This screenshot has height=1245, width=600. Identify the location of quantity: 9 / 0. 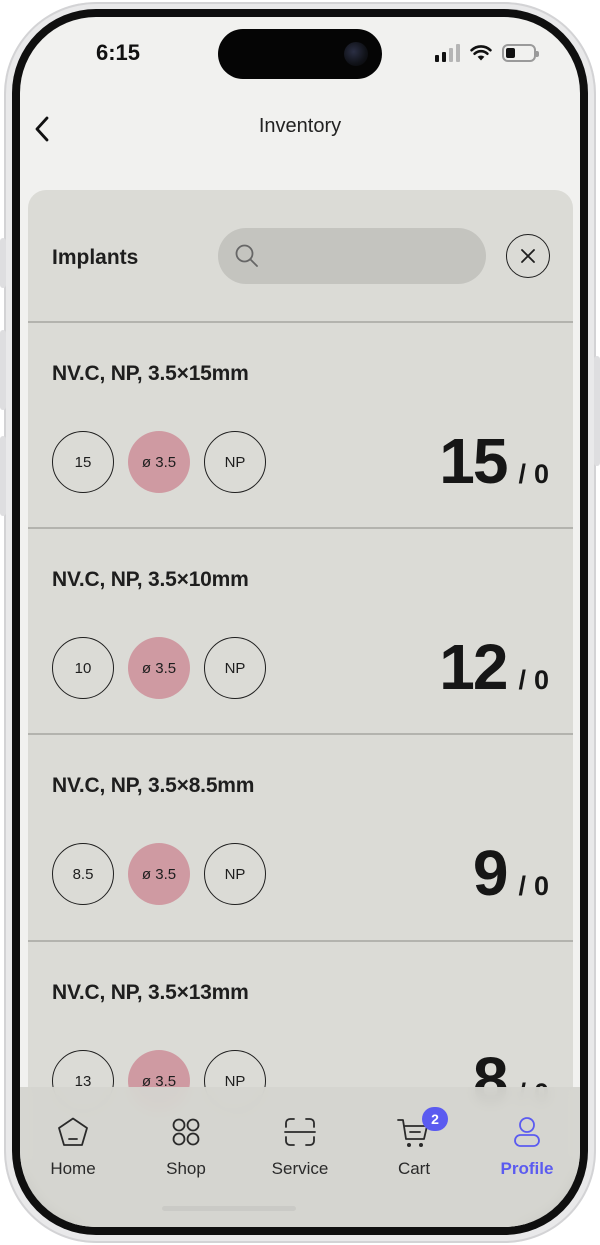
(511, 873).